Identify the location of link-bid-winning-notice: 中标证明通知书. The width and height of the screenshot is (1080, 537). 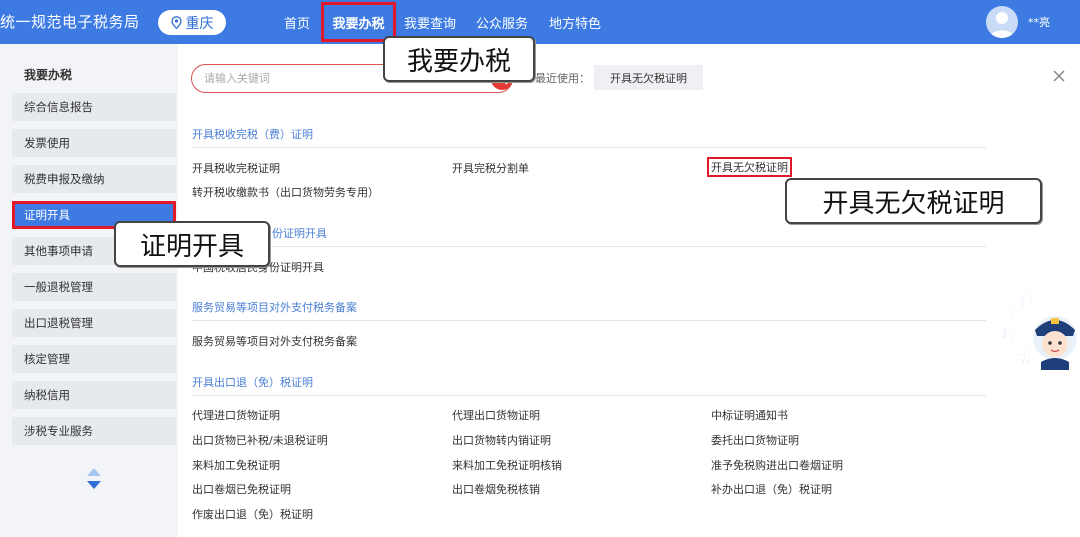
(749, 415).